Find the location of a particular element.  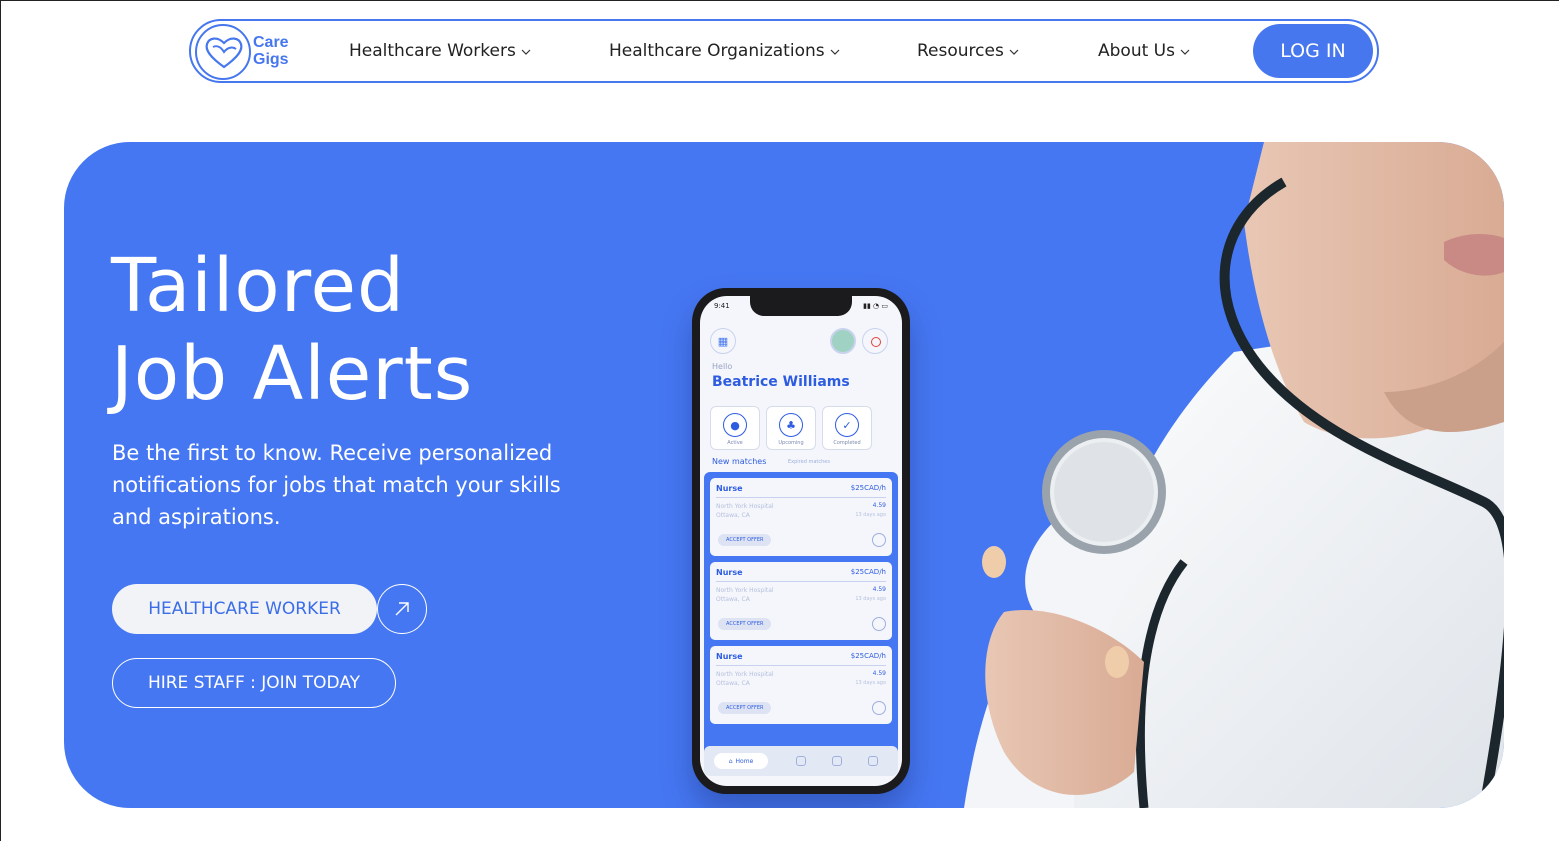

expired-matches-tab: Expired matches is located at coordinates (809, 462).